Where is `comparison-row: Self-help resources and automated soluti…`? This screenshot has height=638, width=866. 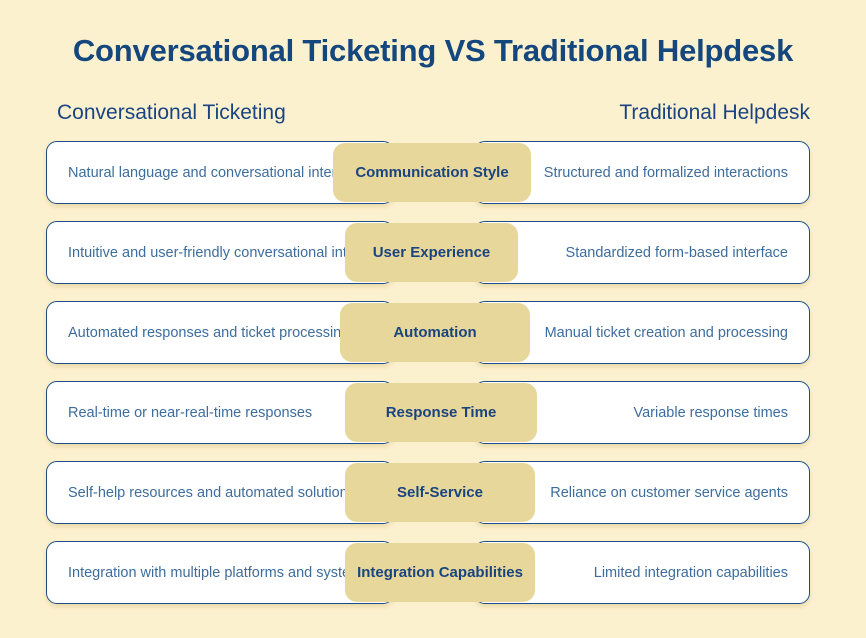
comparison-row: Self-help resources and automated soluti… is located at coordinates (433, 492).